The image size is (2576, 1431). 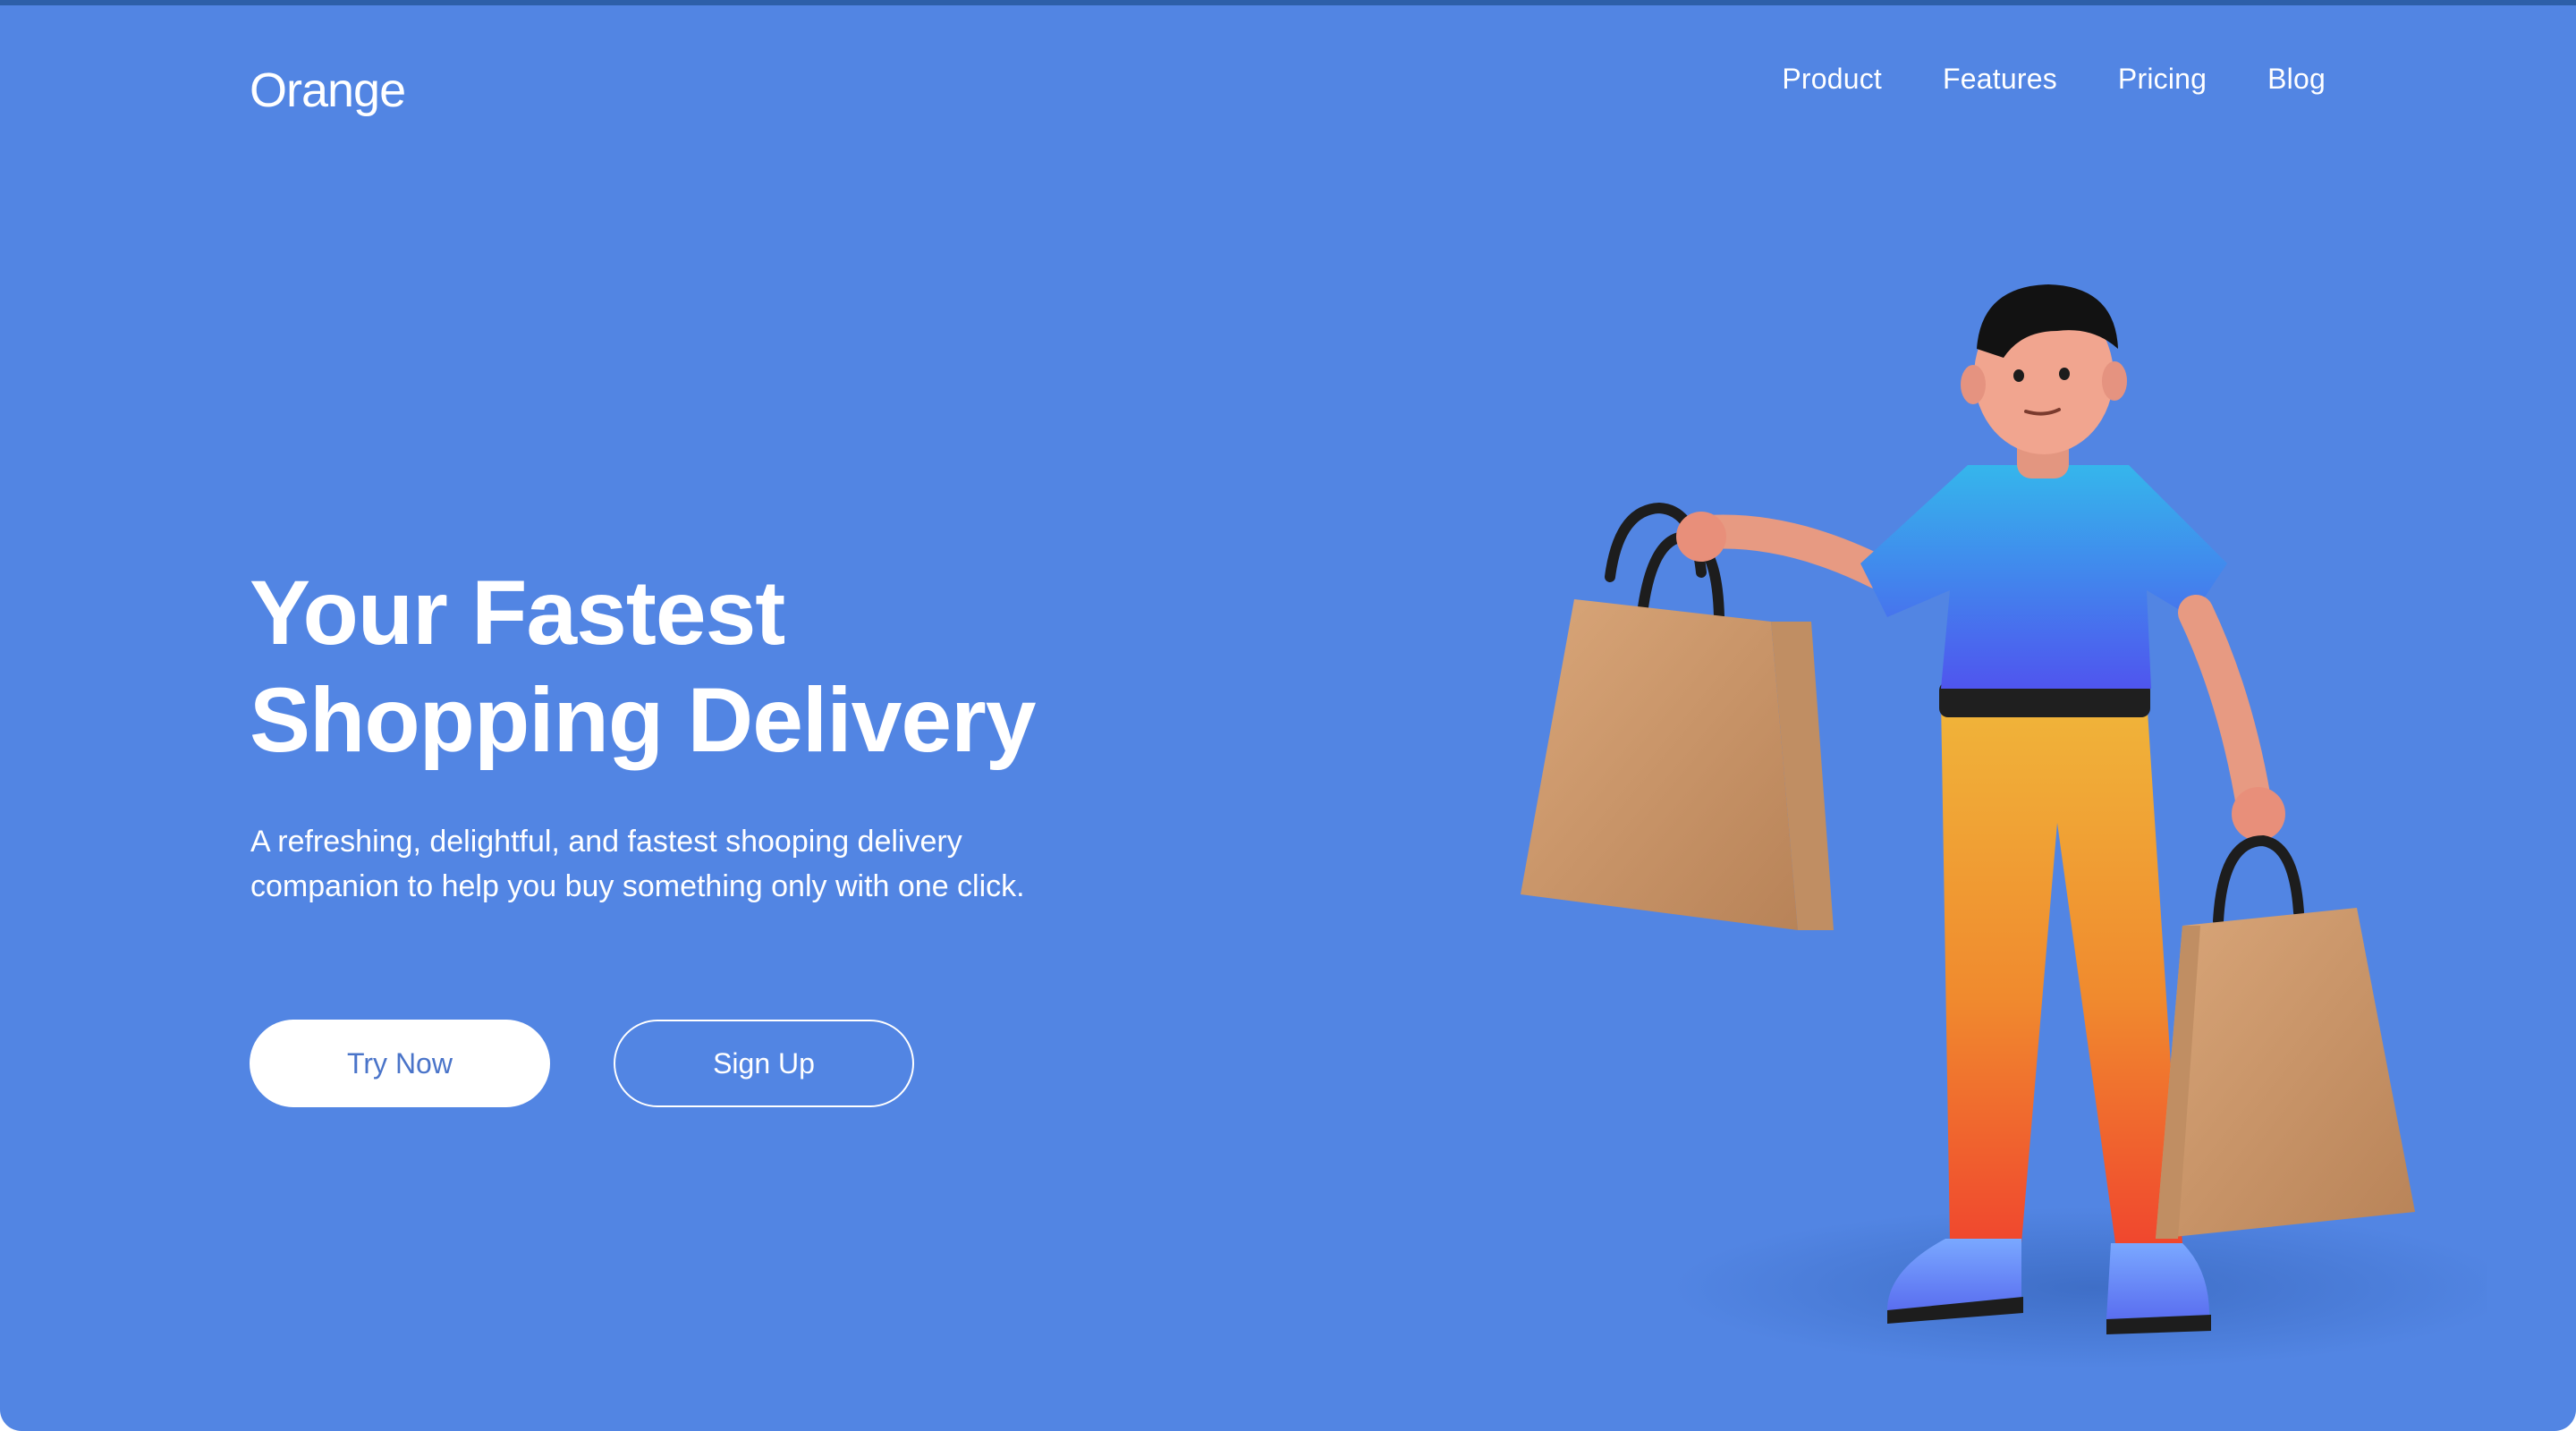 I want to click on hero-title-line-2: Shopping Delivery, so click(x=643, y=720).